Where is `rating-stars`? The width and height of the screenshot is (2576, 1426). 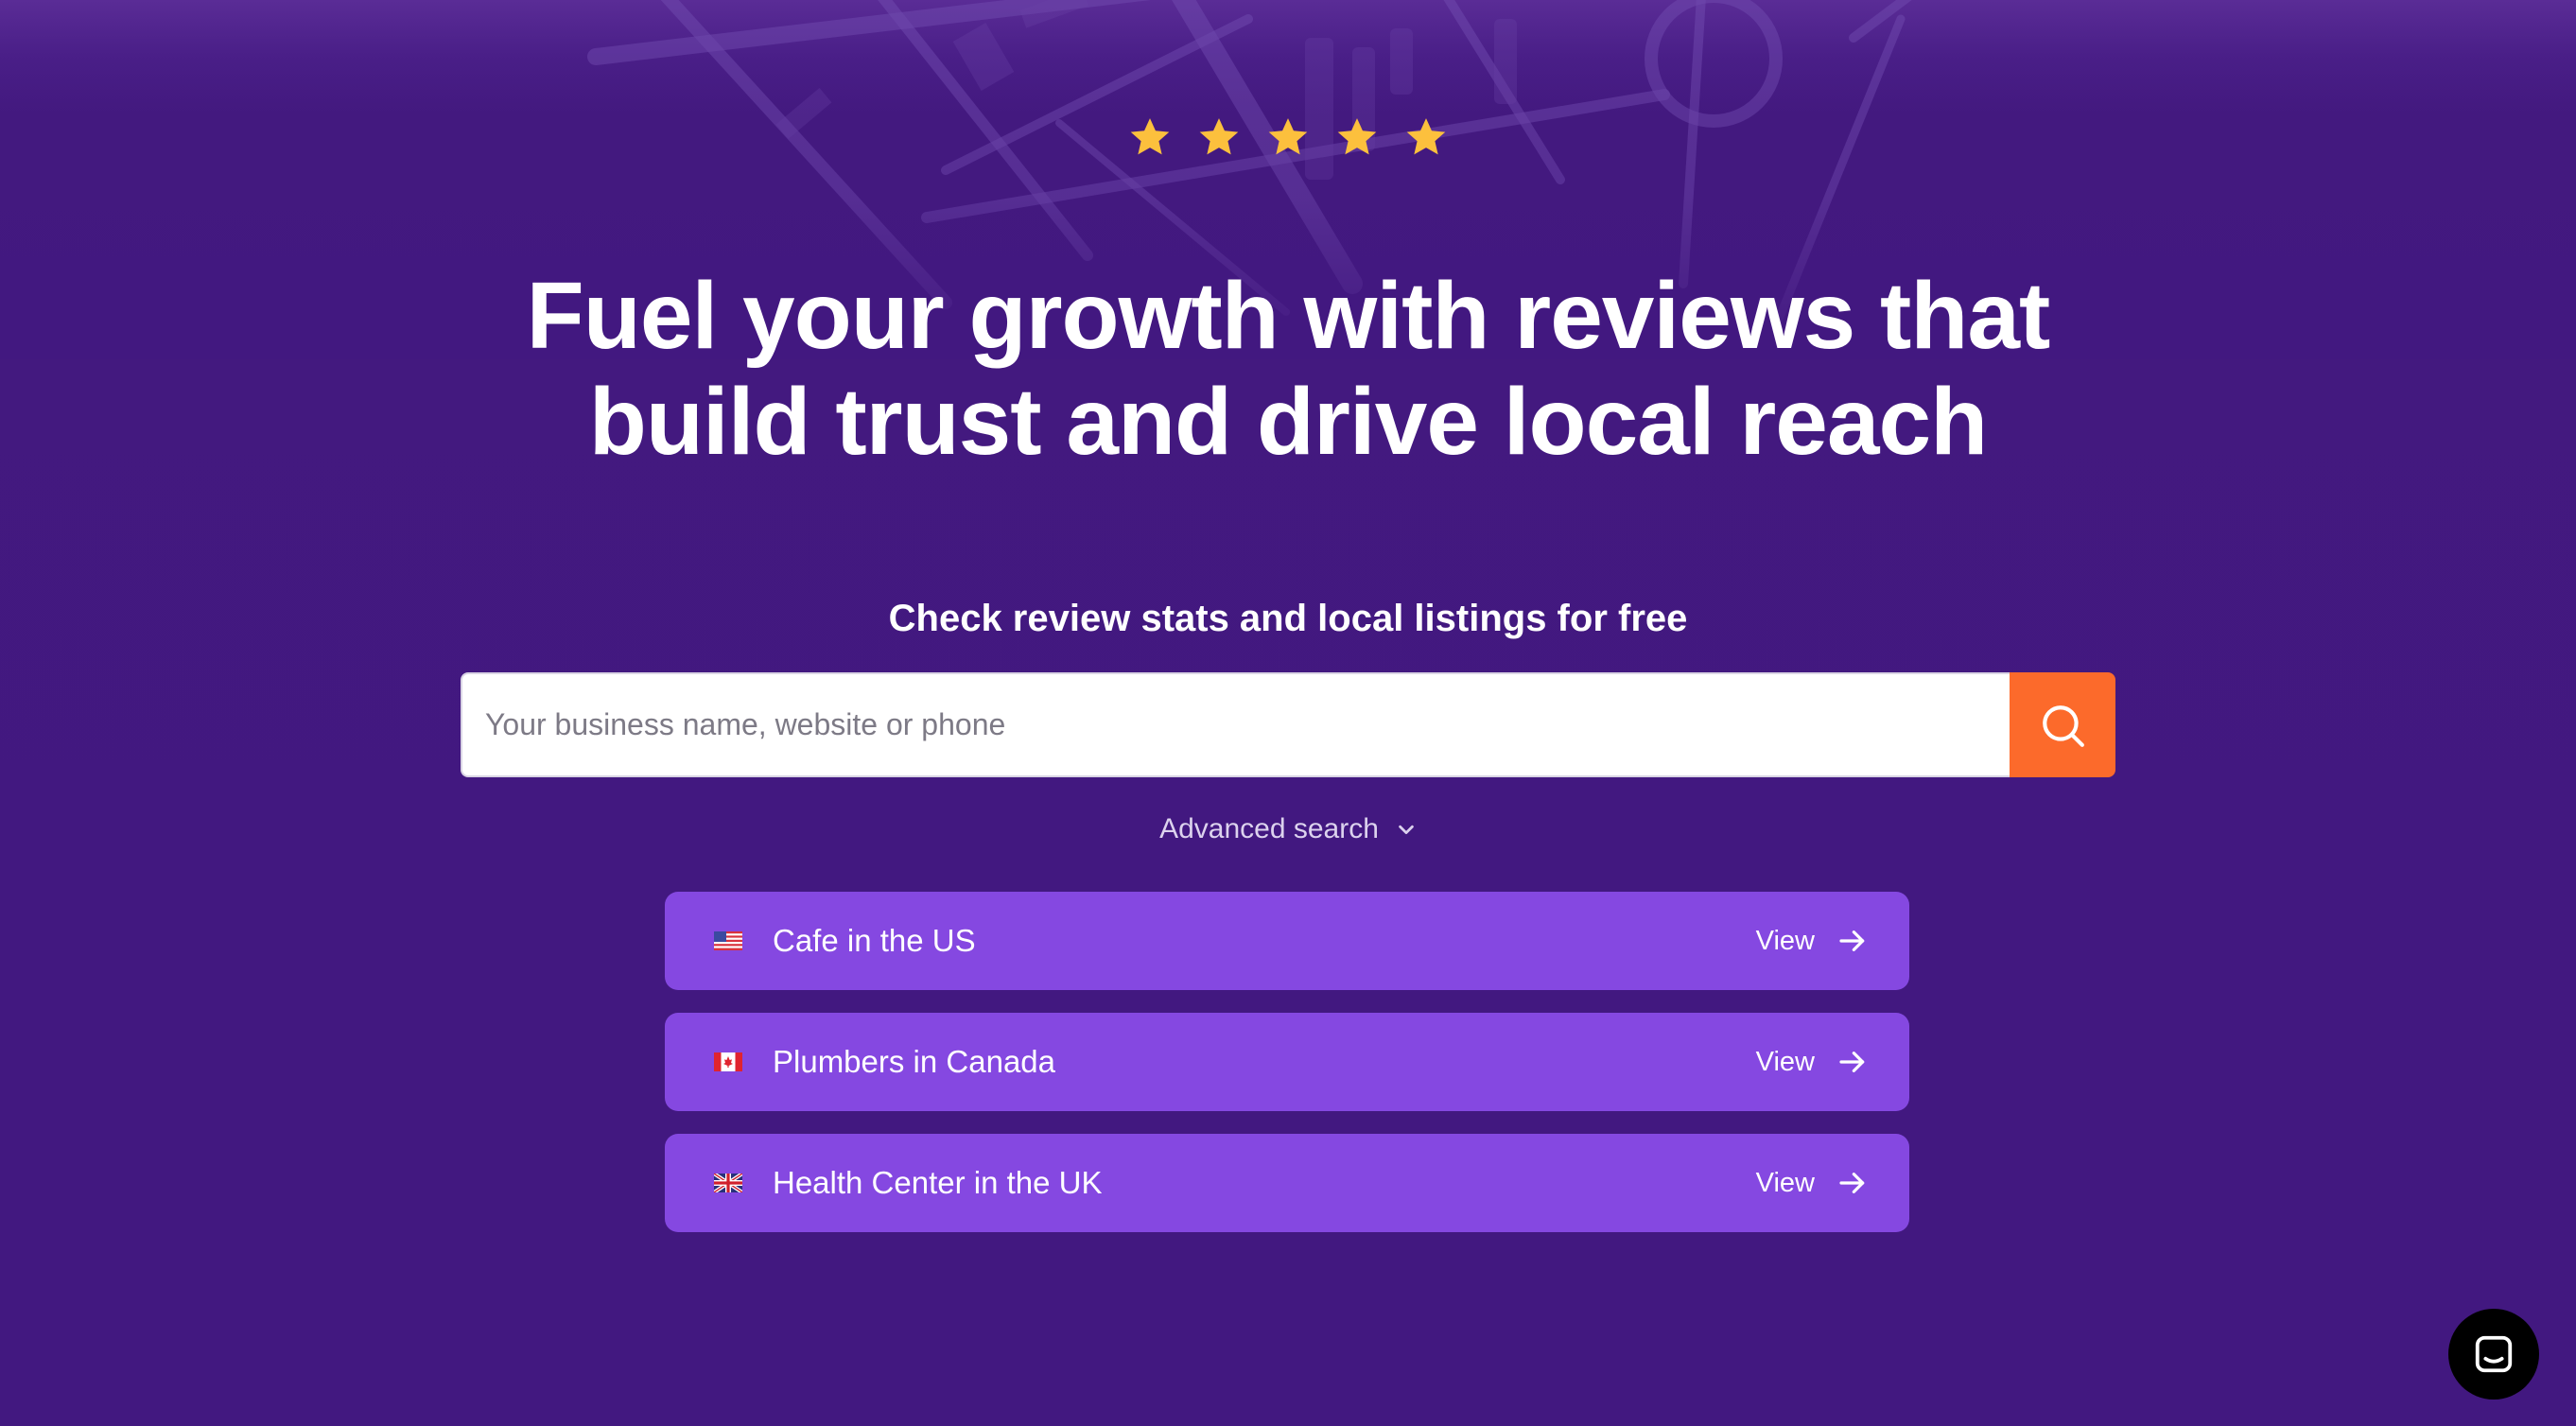
rating-stars is located at coordinates (1288, 137).